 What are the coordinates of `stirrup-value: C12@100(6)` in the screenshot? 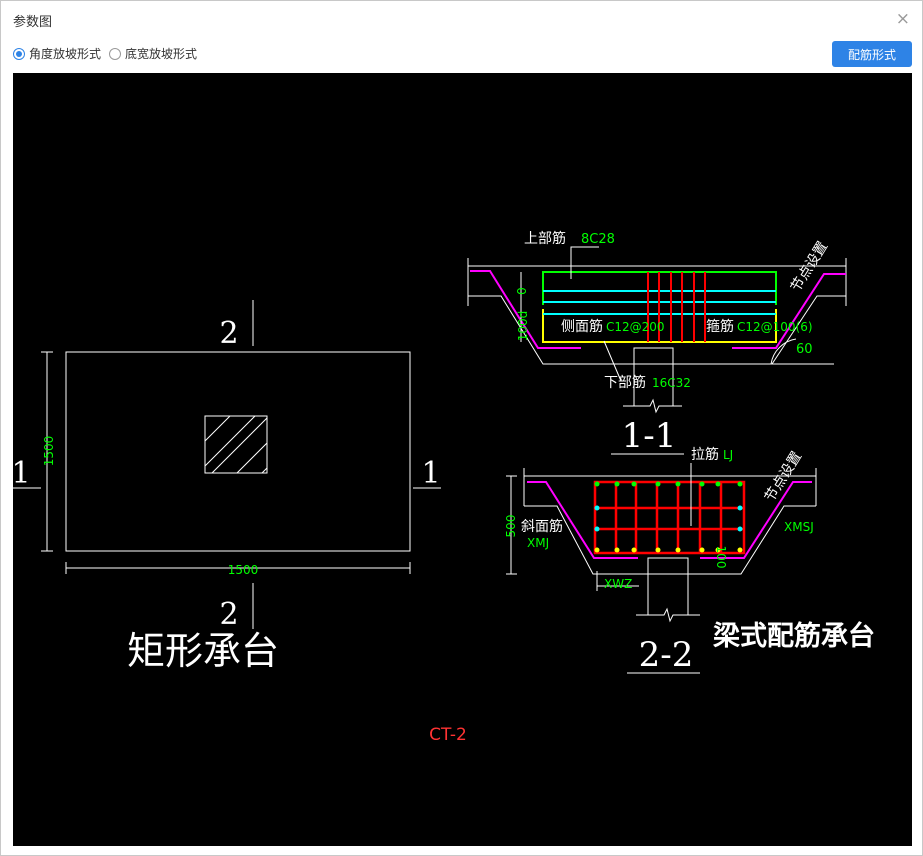 It's located at (775, 327).